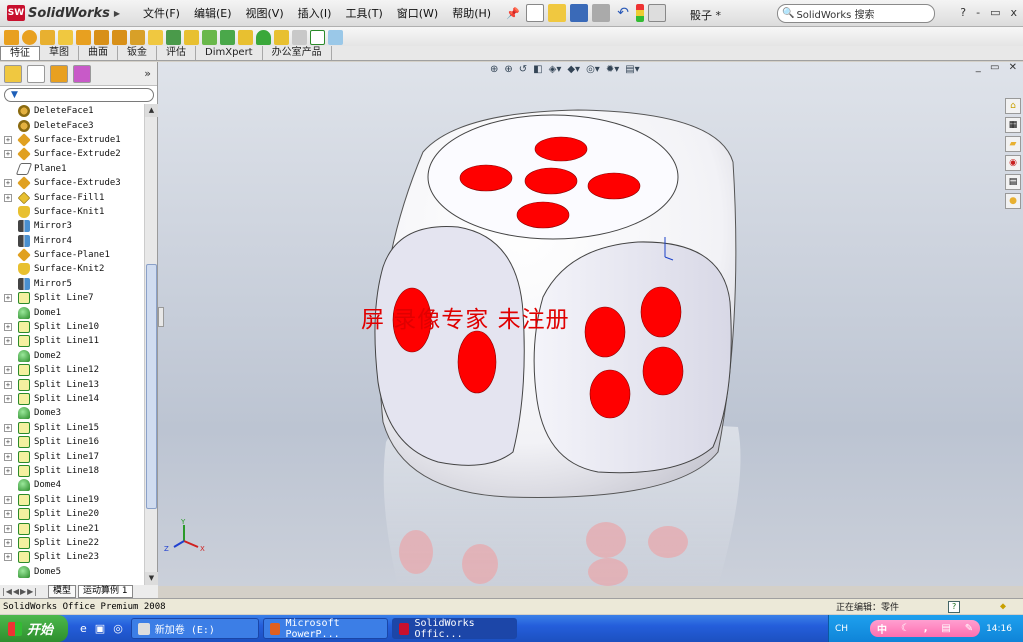  Describe the element at coordinates (72, 183) in the screenshot. I see `feature-tree-item: + Surface-Extrude3` at that location.